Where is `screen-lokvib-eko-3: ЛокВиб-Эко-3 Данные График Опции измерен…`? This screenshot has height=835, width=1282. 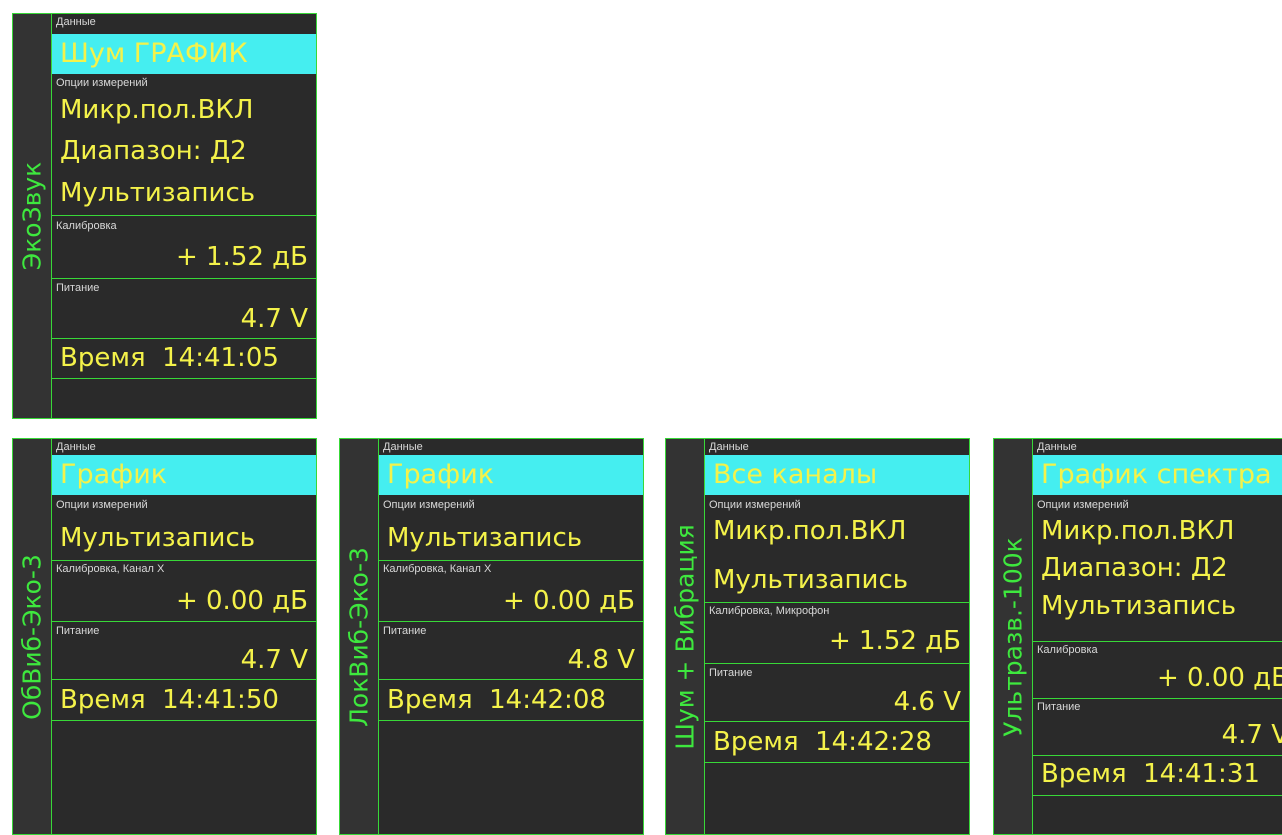 screen-lokvib-eko-3: ЛокВиб-Эко-3 Данные График Опции измерен… is located at coordinates (491, 636).